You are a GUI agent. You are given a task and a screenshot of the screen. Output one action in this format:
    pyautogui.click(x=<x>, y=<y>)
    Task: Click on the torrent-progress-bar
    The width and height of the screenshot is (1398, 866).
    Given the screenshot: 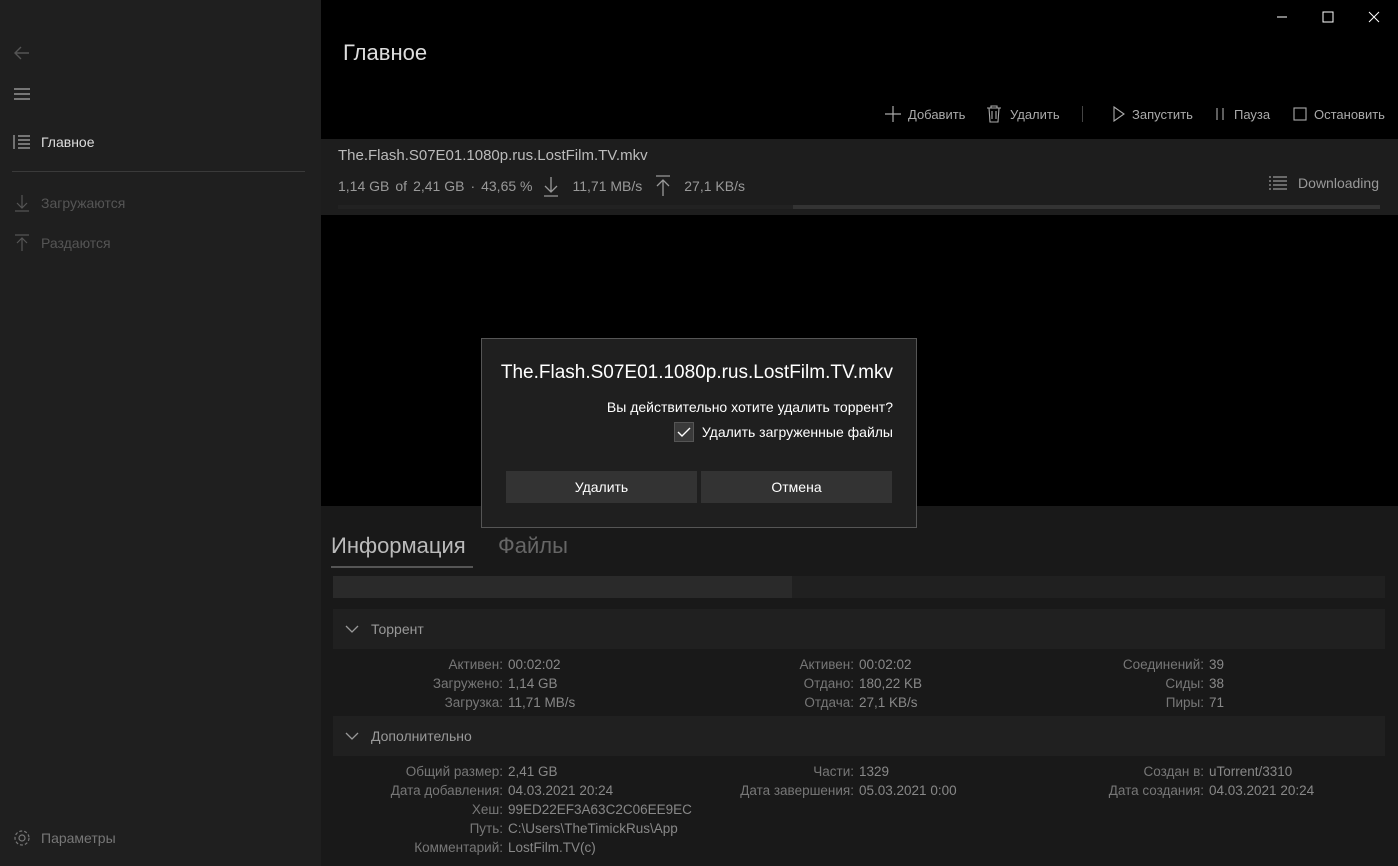 What is the action you would take?
    pyautogui.click(x=859, y=207)
    